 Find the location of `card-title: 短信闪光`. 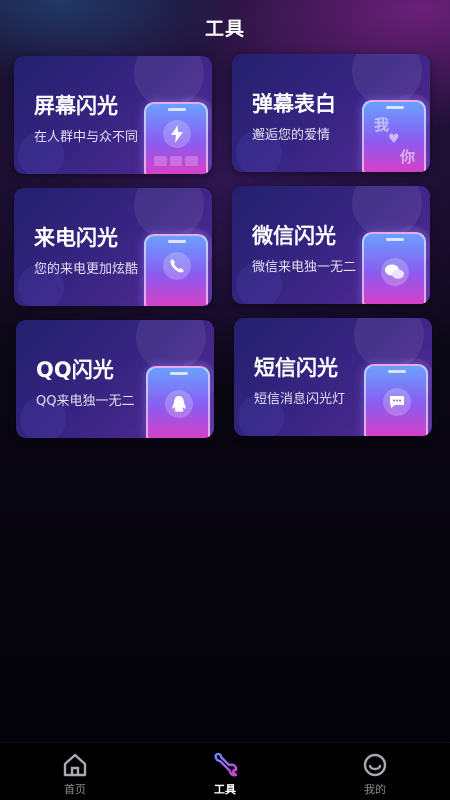

card-title: 短信闪光 is located at coordinates (296, 368).